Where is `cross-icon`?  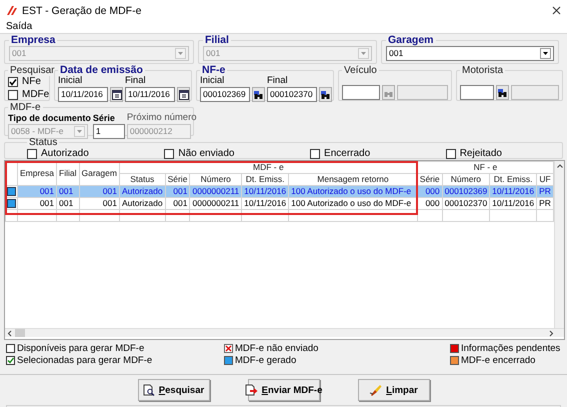 cross-icon is located at coordinates (228, 348).